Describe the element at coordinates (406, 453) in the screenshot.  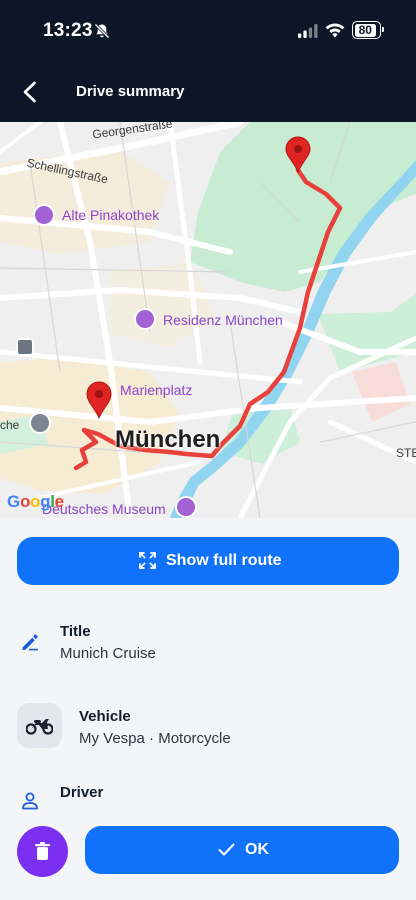
I see `street-label: STE` at that location.